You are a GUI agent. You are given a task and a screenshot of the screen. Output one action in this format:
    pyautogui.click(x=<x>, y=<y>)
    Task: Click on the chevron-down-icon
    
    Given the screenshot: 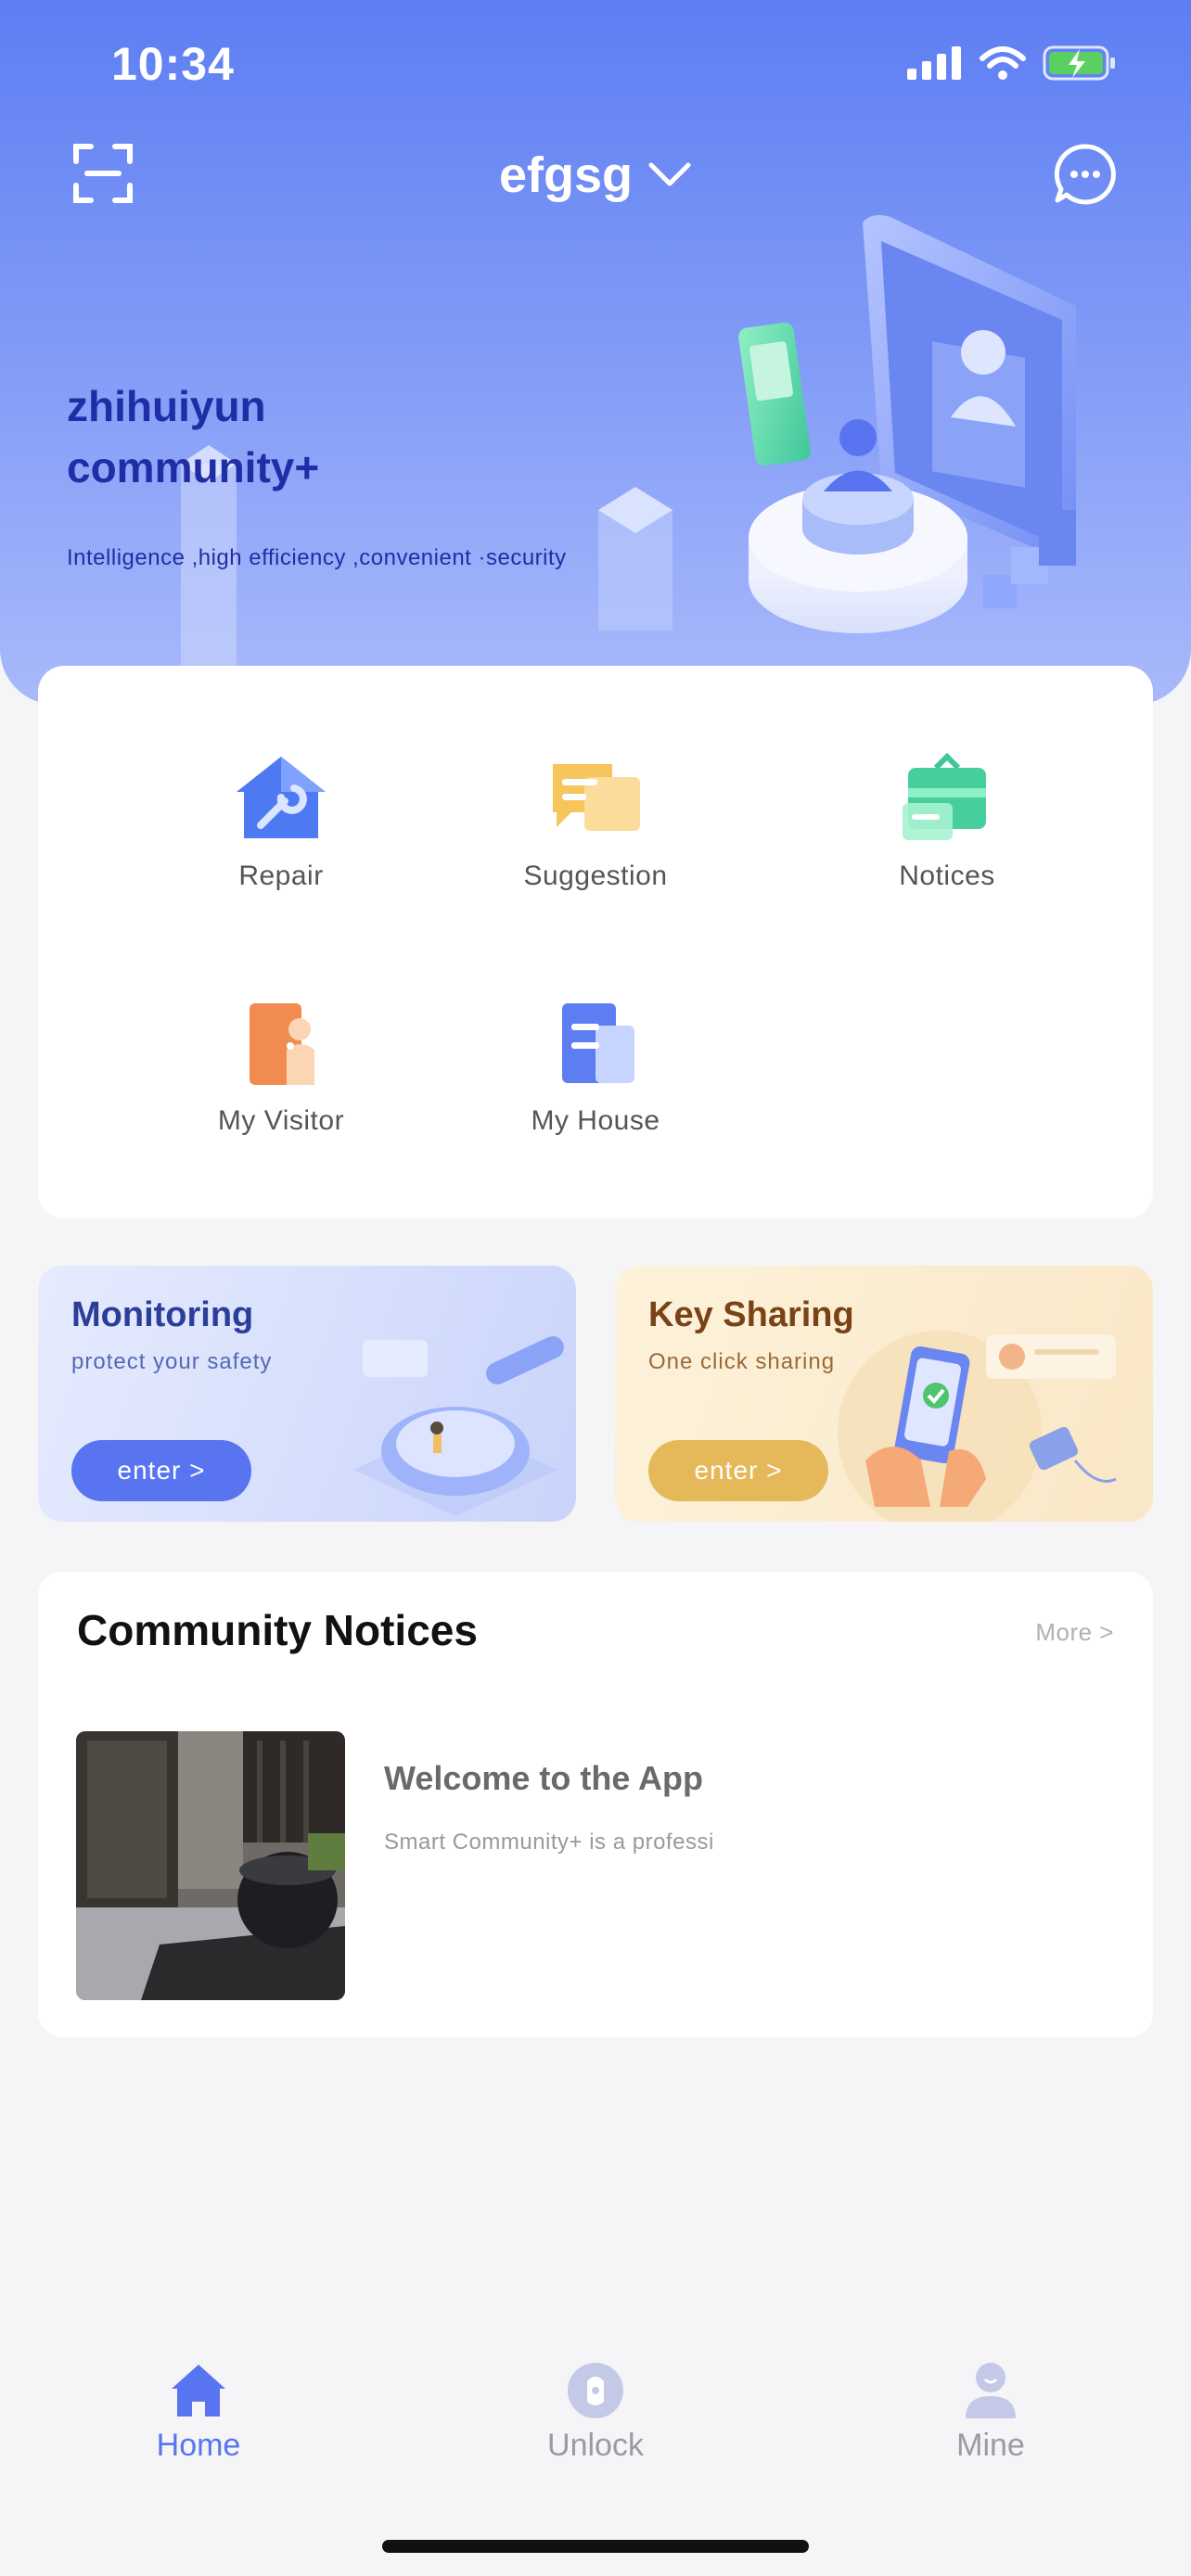 What is the action you would take?
    pyautogui.click(x=669, y=174)
    